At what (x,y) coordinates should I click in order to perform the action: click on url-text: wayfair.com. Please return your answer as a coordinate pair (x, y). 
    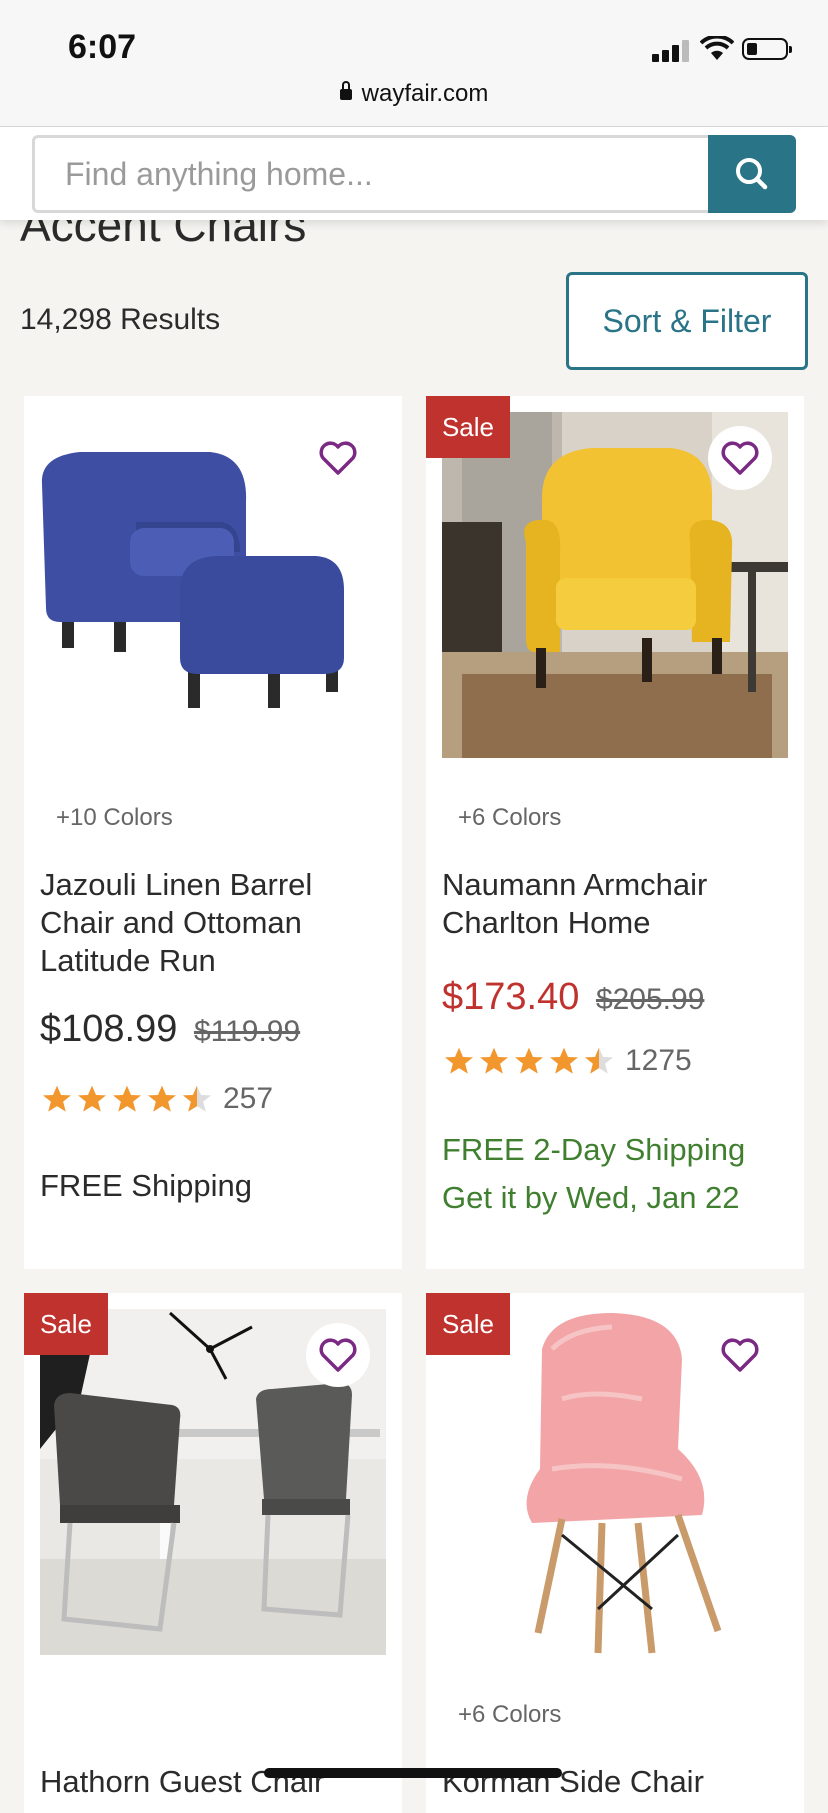
    Looking at the image, I should click on (425, 93).